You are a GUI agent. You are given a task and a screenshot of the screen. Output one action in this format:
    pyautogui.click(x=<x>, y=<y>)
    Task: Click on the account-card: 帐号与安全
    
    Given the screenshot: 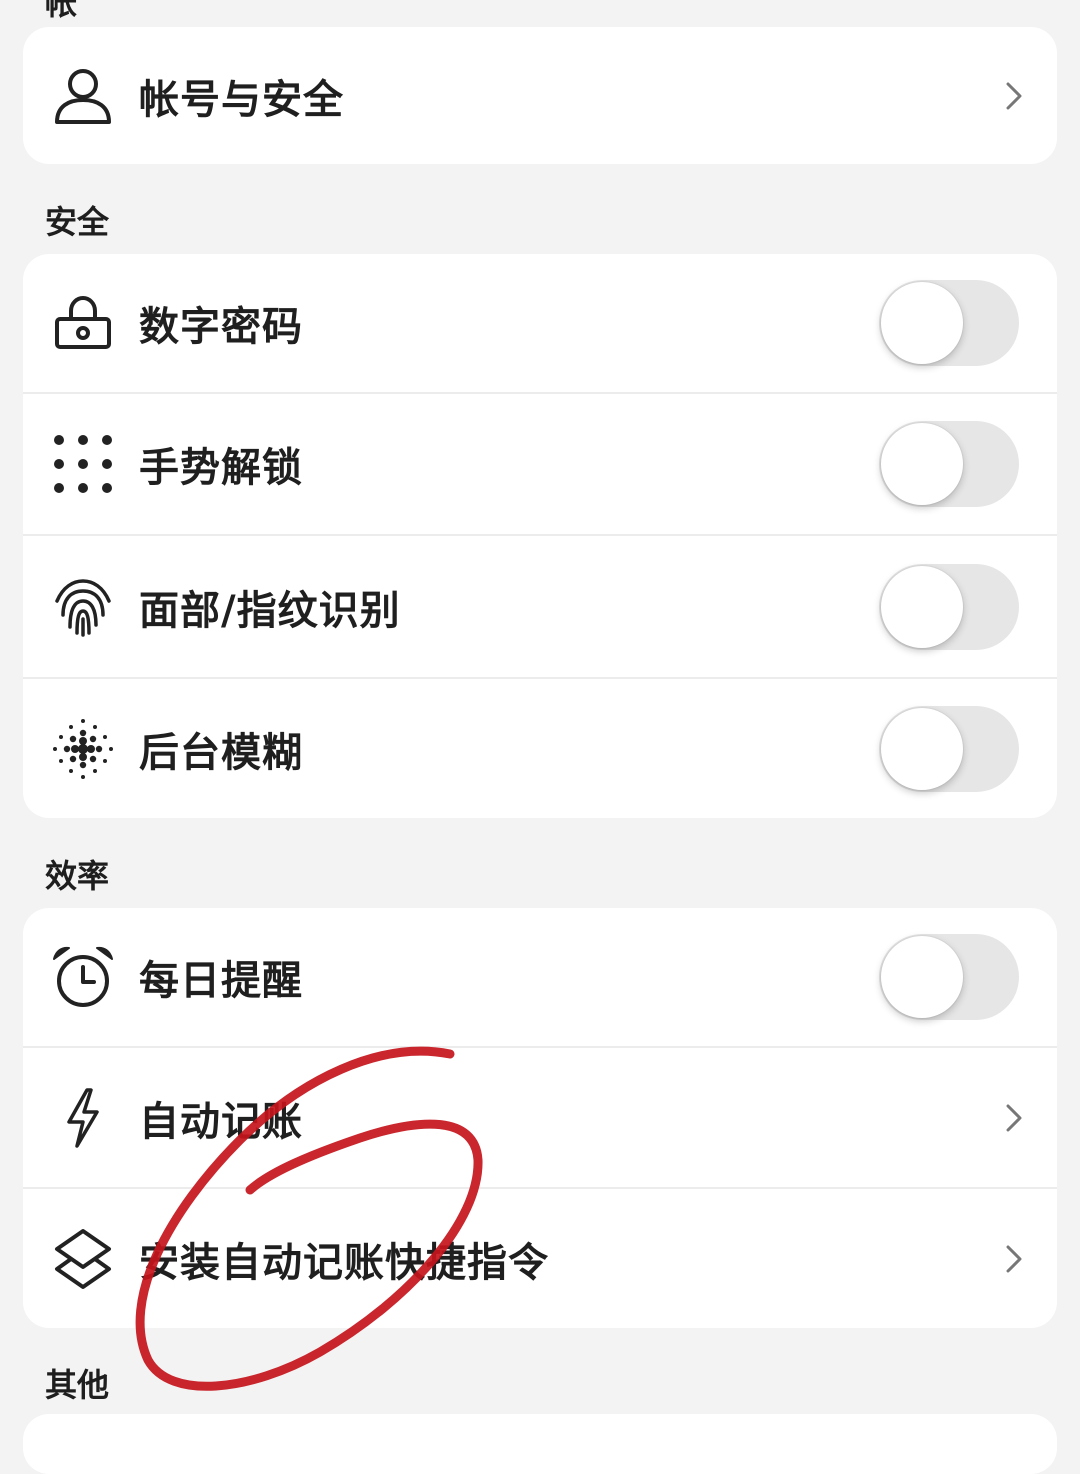 What is the action you would take?
    pyautogui.click(x=540, y=95)
    